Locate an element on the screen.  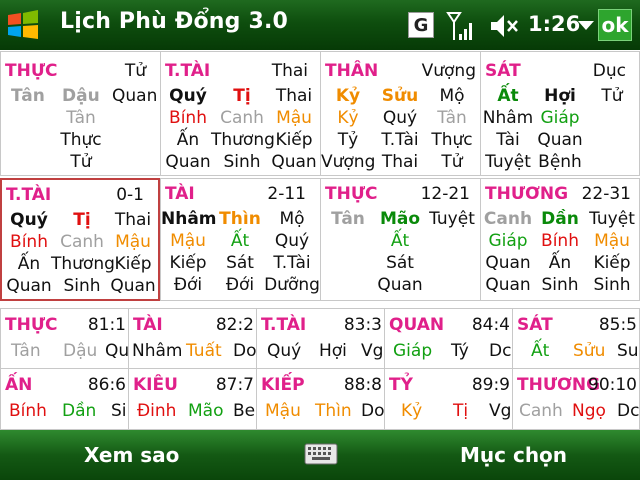
heavenly-stem: Nhâm is located at coordinates (157, 351).